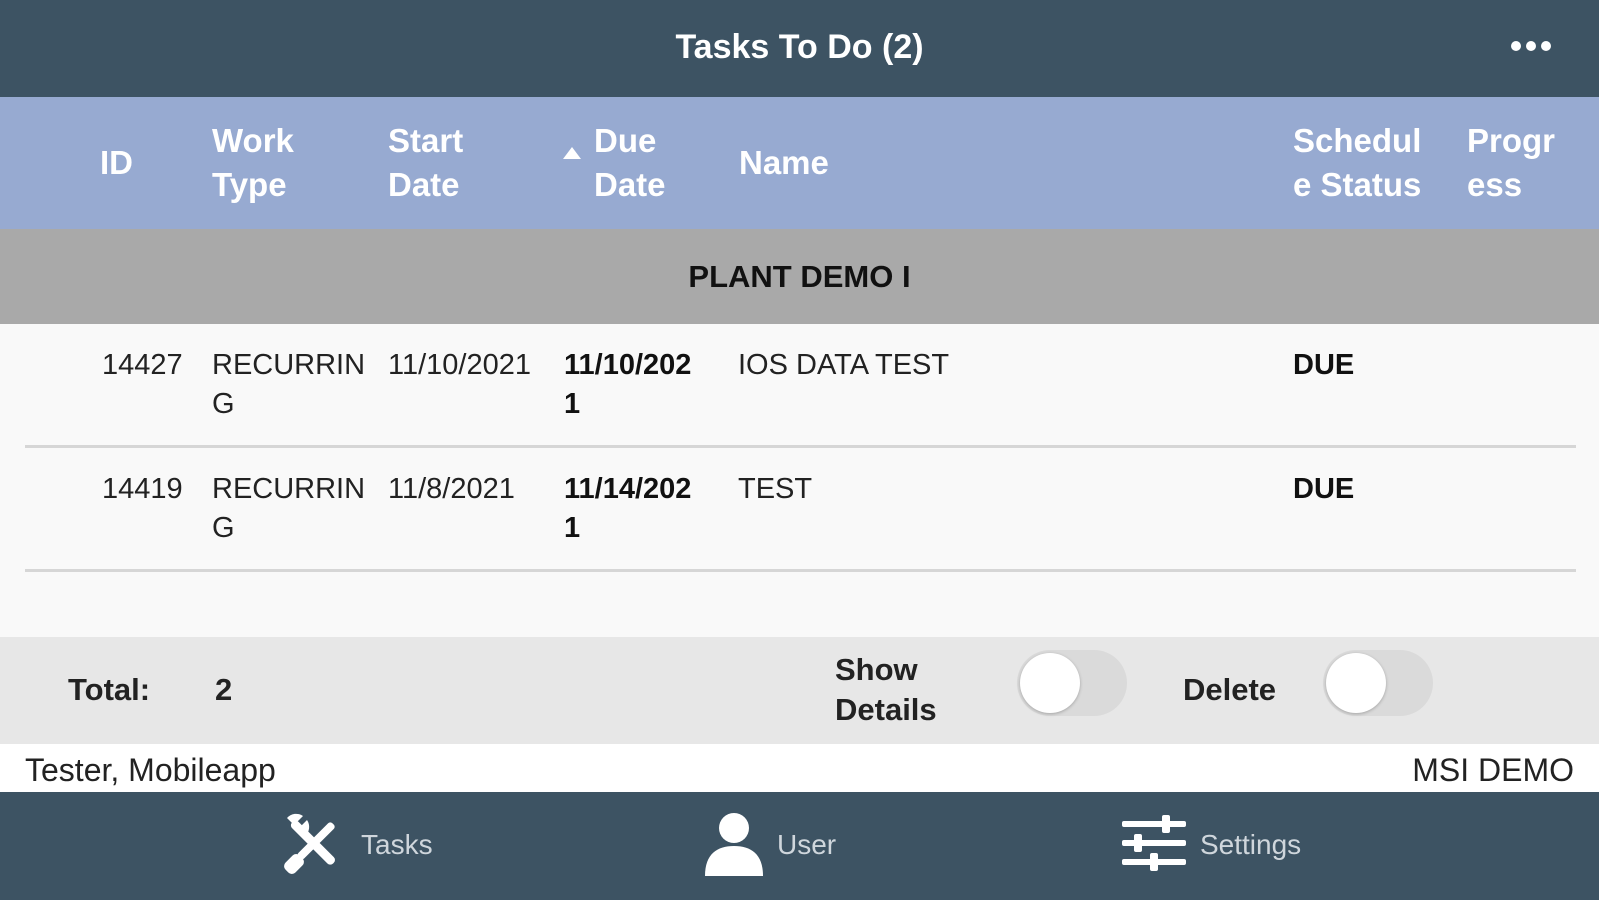  Describe the element at coordinates (807, 844) in the screenshot. I see `tab-user-label: User` at that location.